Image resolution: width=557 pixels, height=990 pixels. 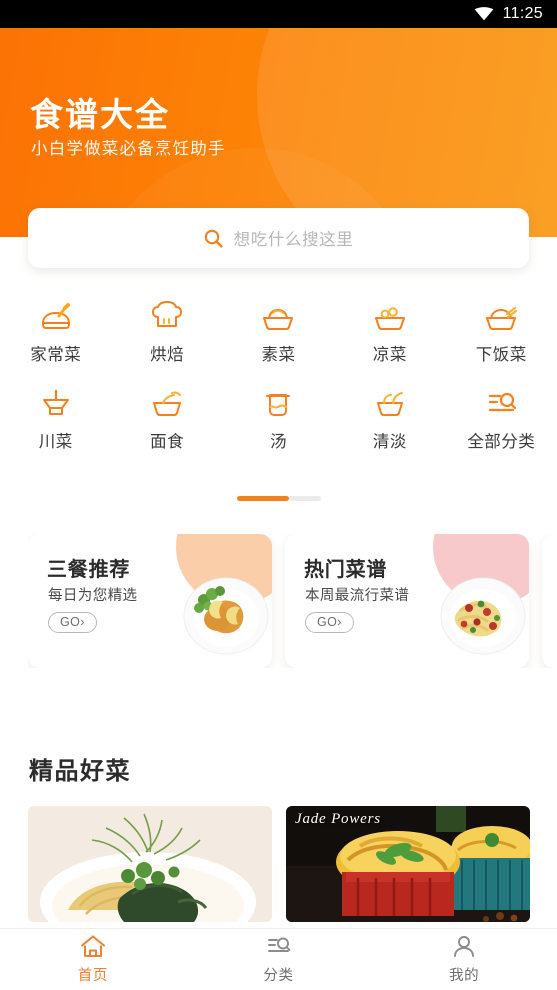 I want to click on category-label: 汤, so click(x=278, y=442).